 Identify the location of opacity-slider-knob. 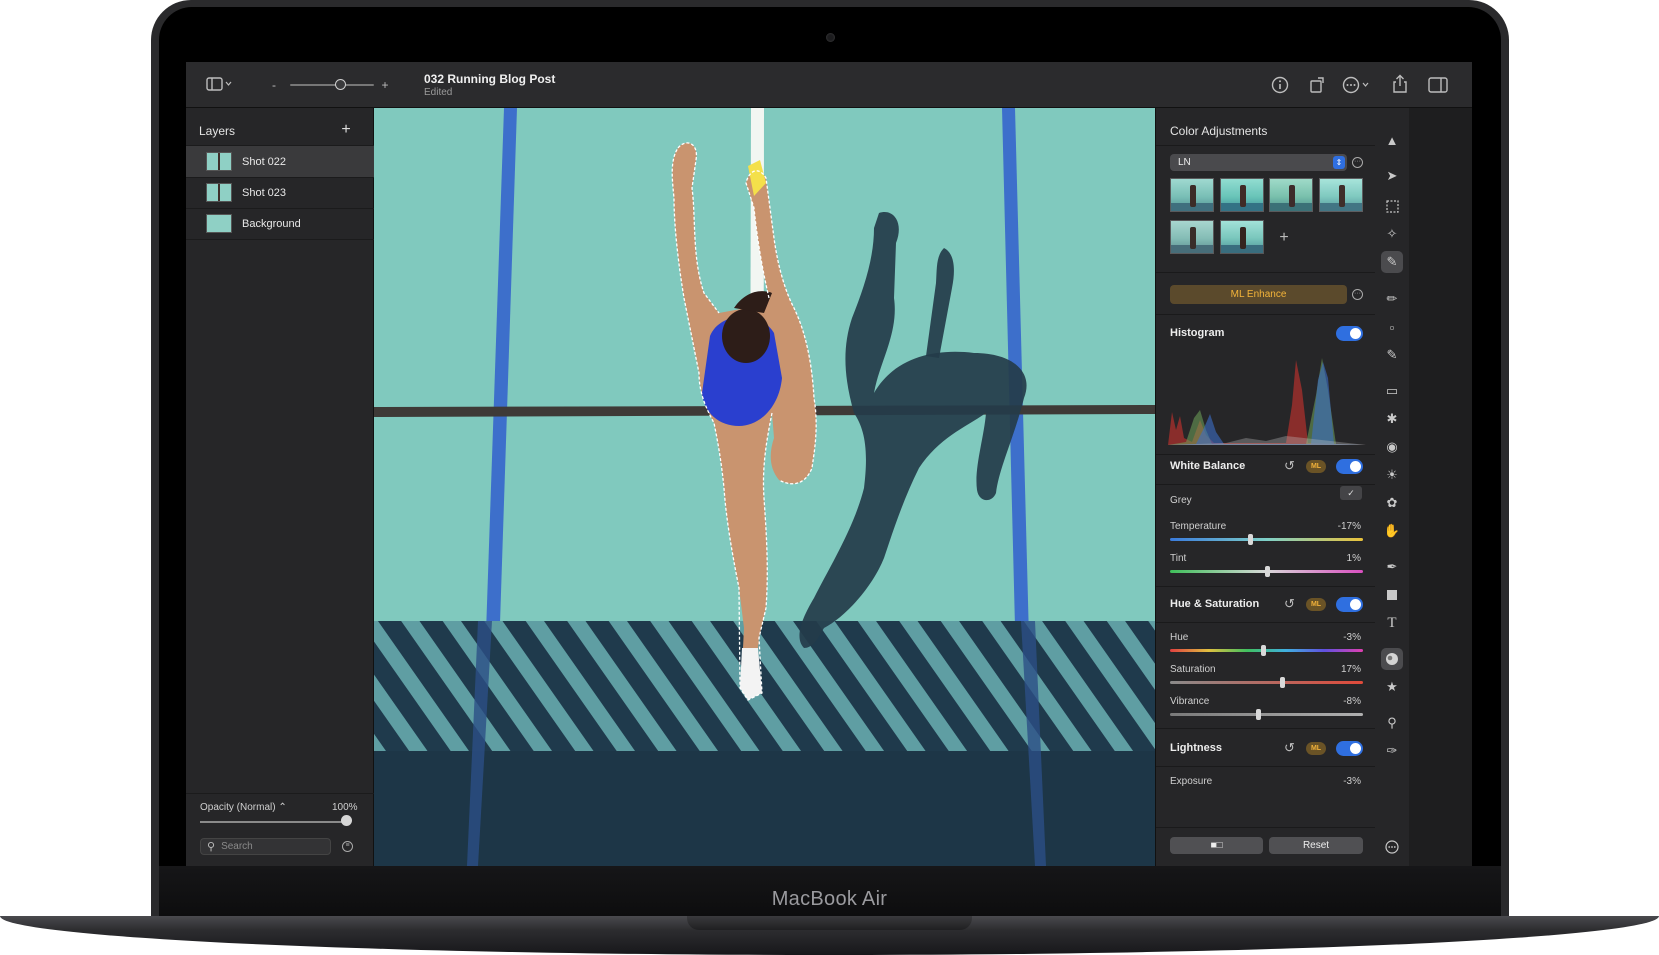
(346, 820).